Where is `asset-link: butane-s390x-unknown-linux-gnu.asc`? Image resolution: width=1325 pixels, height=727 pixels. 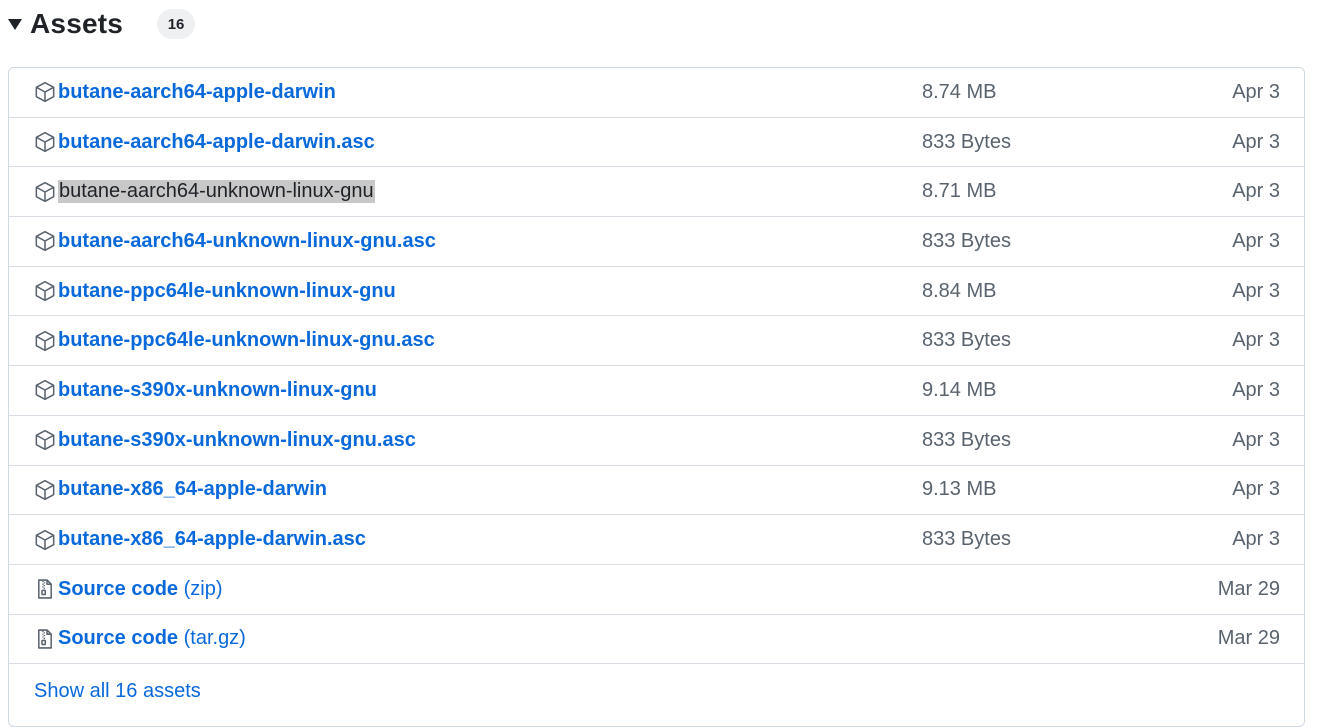
asset-link: butane-s390x-unknown-linux-gnu.asc is located at coordinates (237, 440).